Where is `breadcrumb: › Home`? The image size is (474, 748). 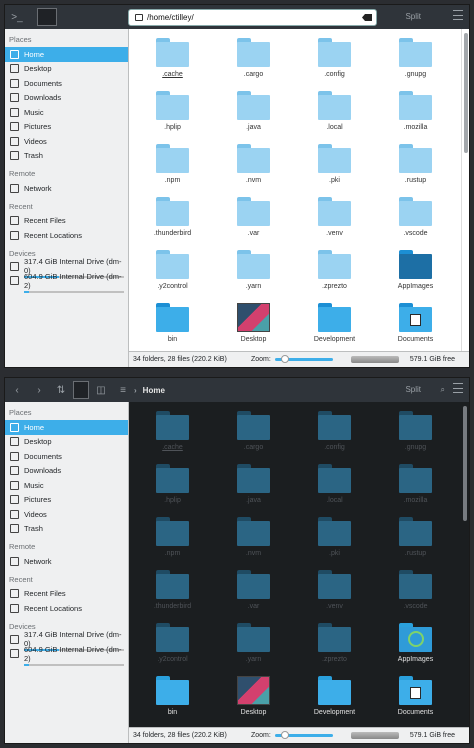 breadcrumb: › Home is located at coordinates (252, 390).